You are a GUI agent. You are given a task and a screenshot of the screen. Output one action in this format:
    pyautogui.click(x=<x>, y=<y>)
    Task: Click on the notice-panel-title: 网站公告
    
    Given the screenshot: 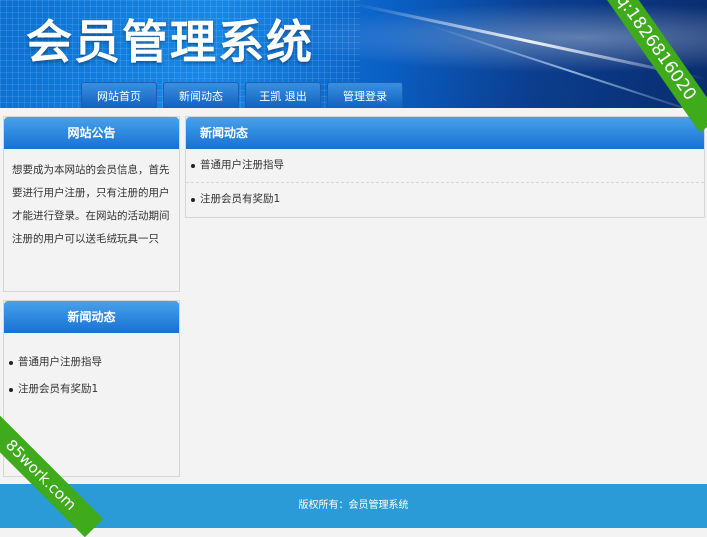 What is the action you would take?
    pyautogui.click(x=91, y=133)
    